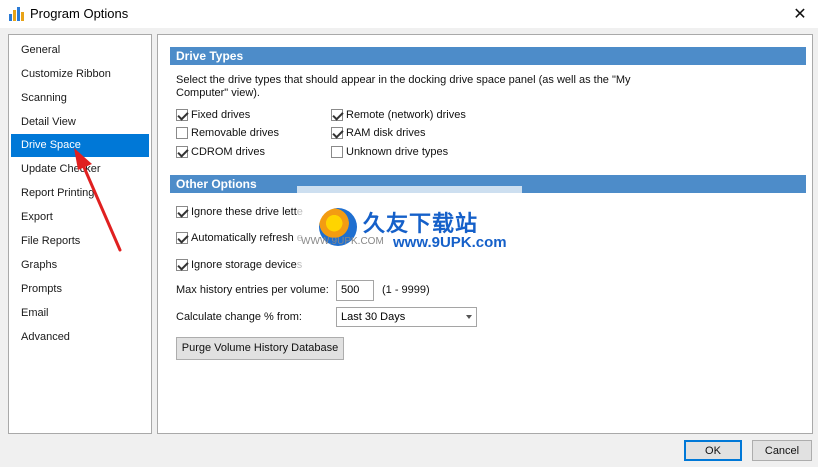  What do you see at coordinates (239, 265) in the screenshot?
I see `ignore-storage-devices-checkbox: Ignore storage devices` at bounding box center [239, 265].